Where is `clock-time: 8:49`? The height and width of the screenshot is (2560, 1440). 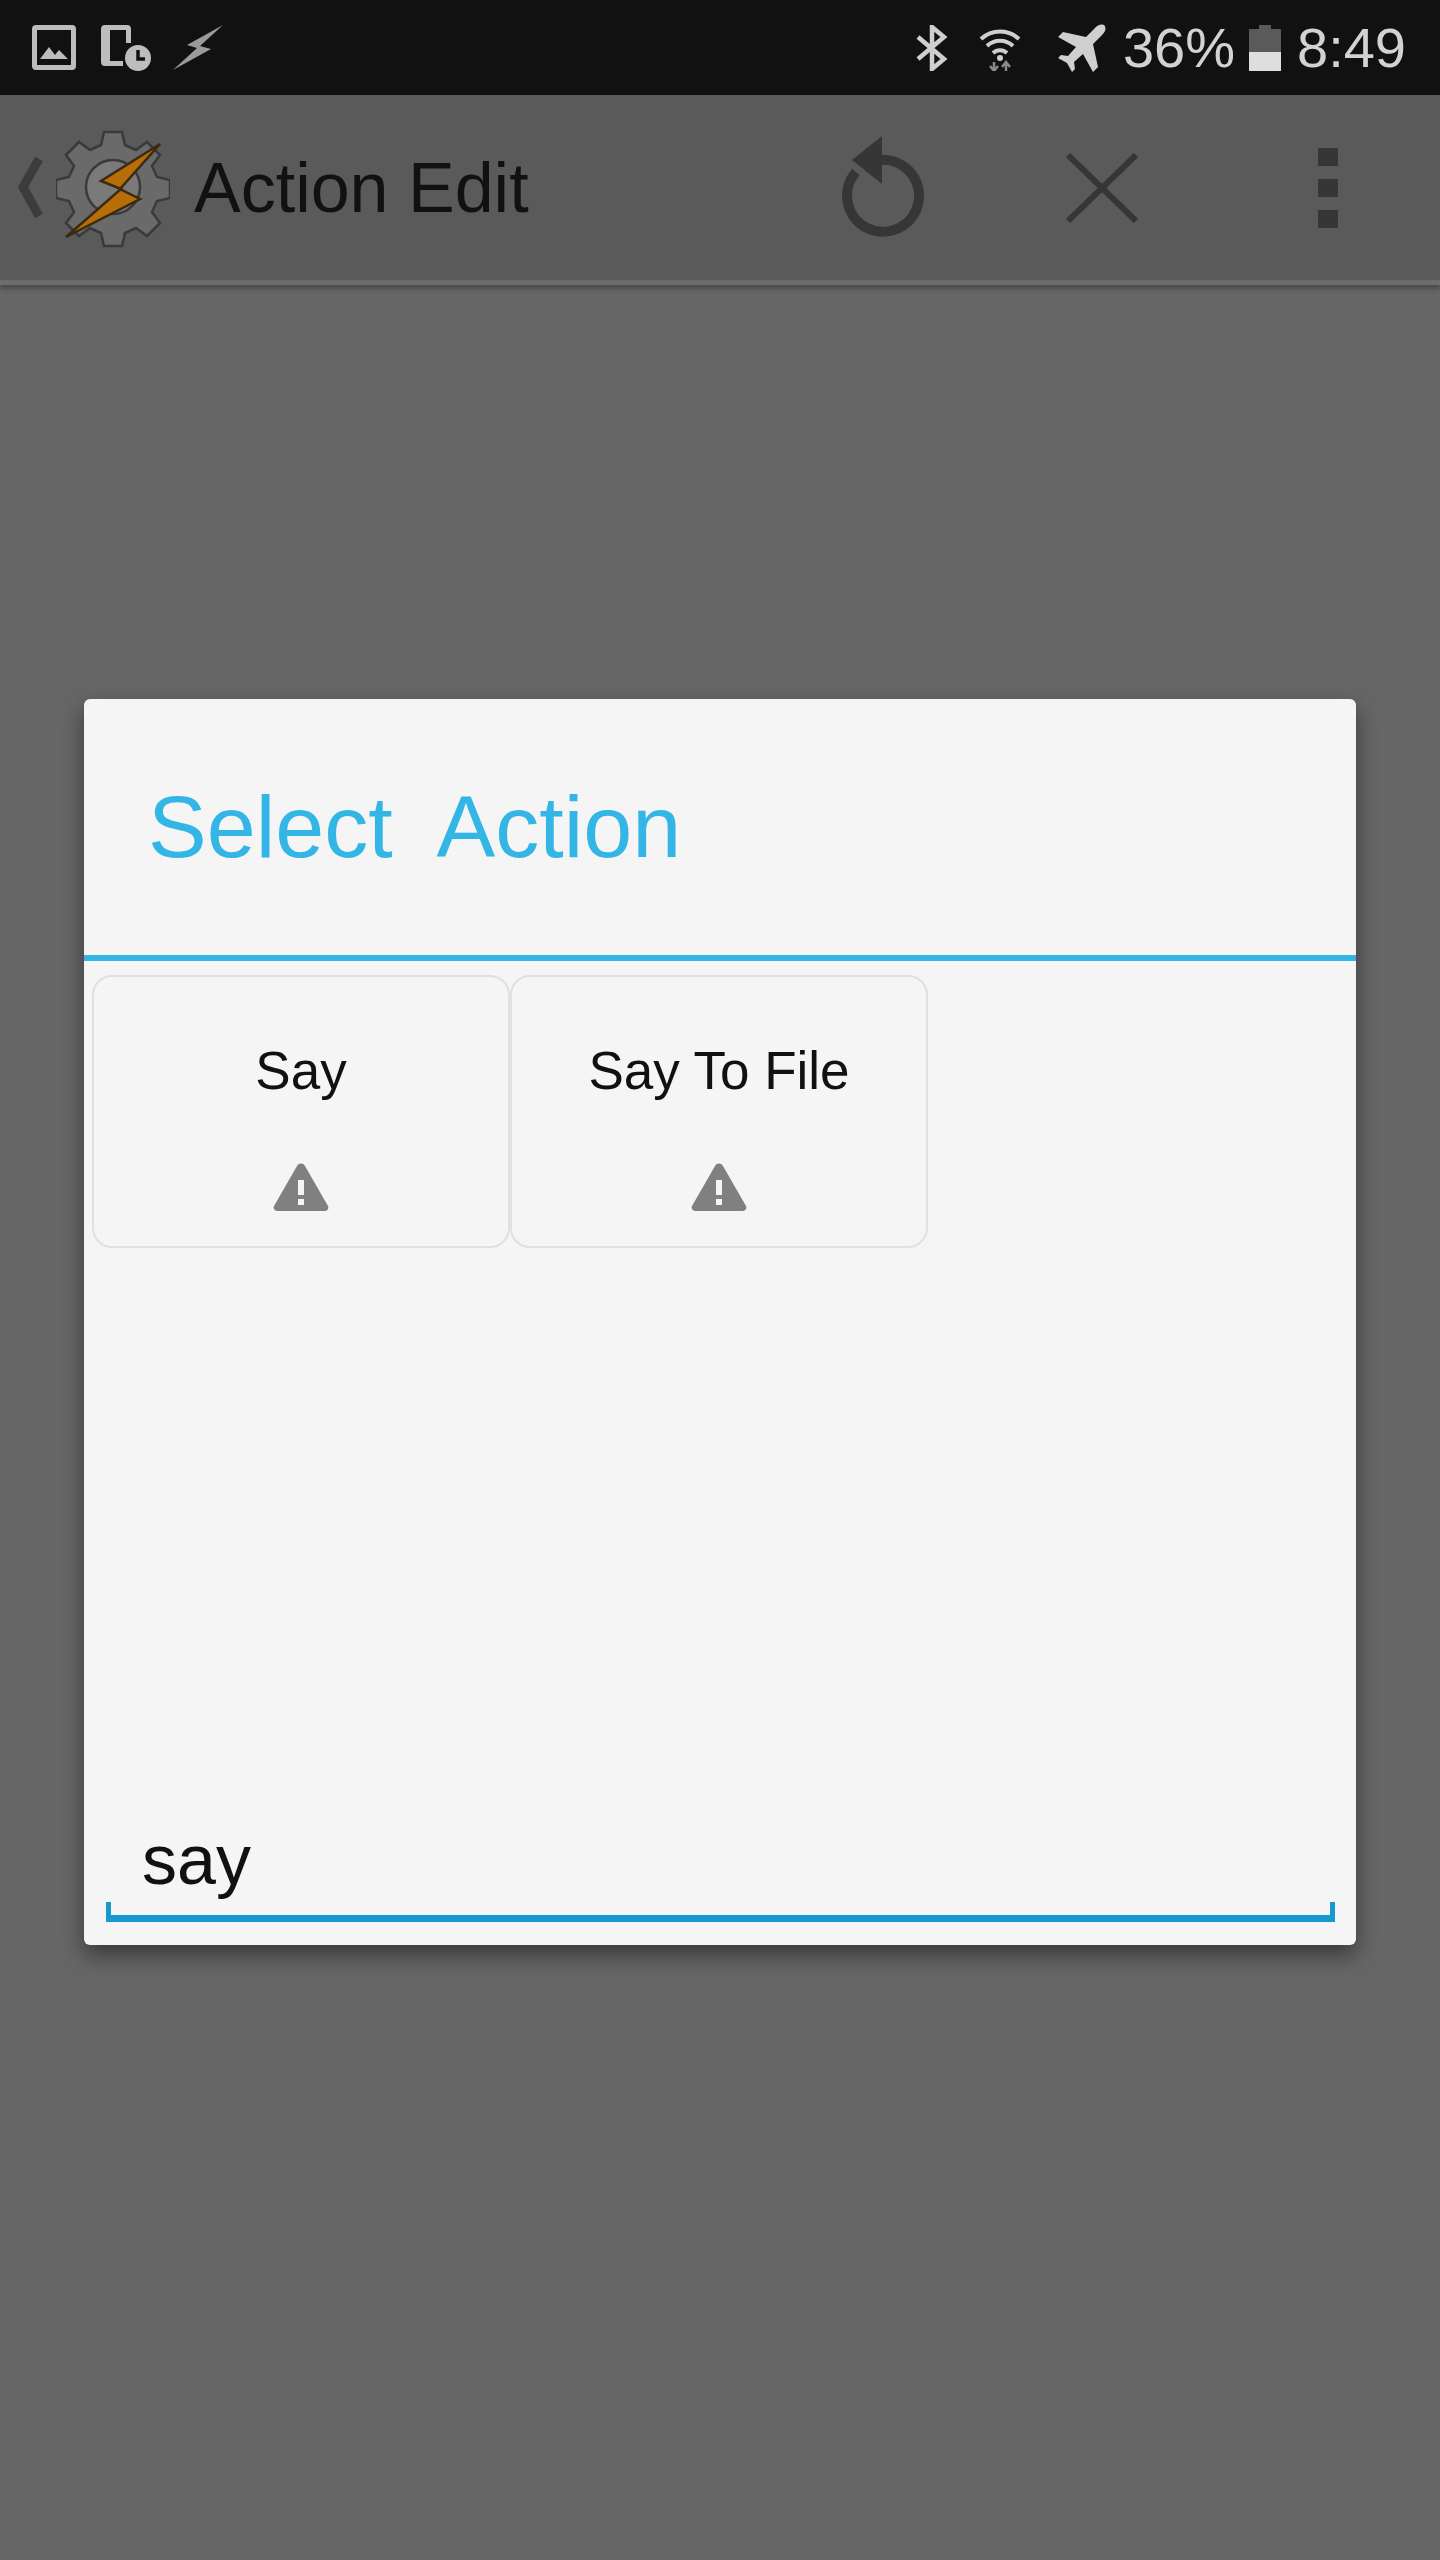
clock-time: 8:49 is located at coordinates (1351, 47).